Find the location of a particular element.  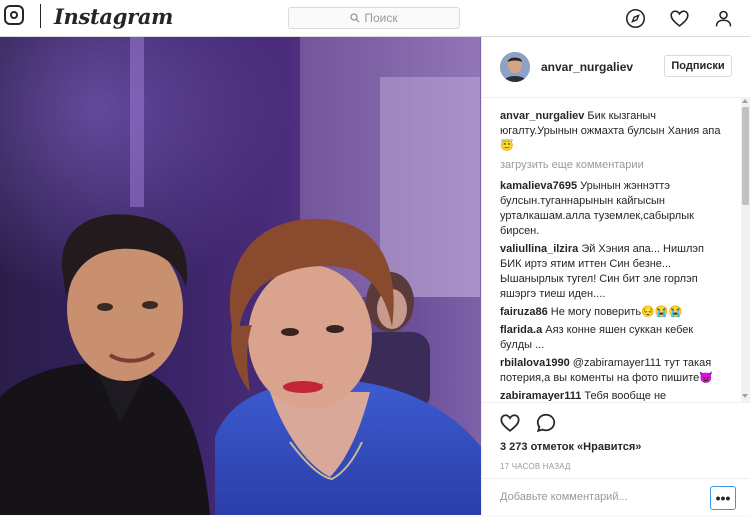

comment-bubble-icon is located at coordinates (546, 423).